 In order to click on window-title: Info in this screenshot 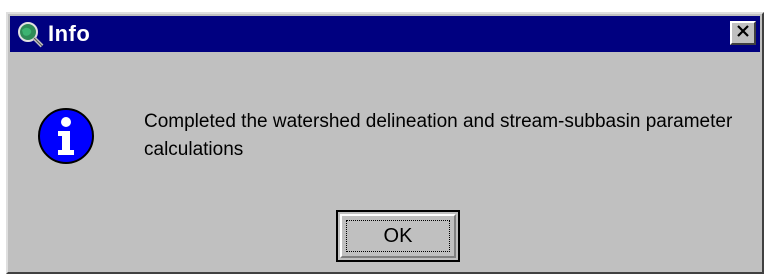, I will do `click(69, 33)`.